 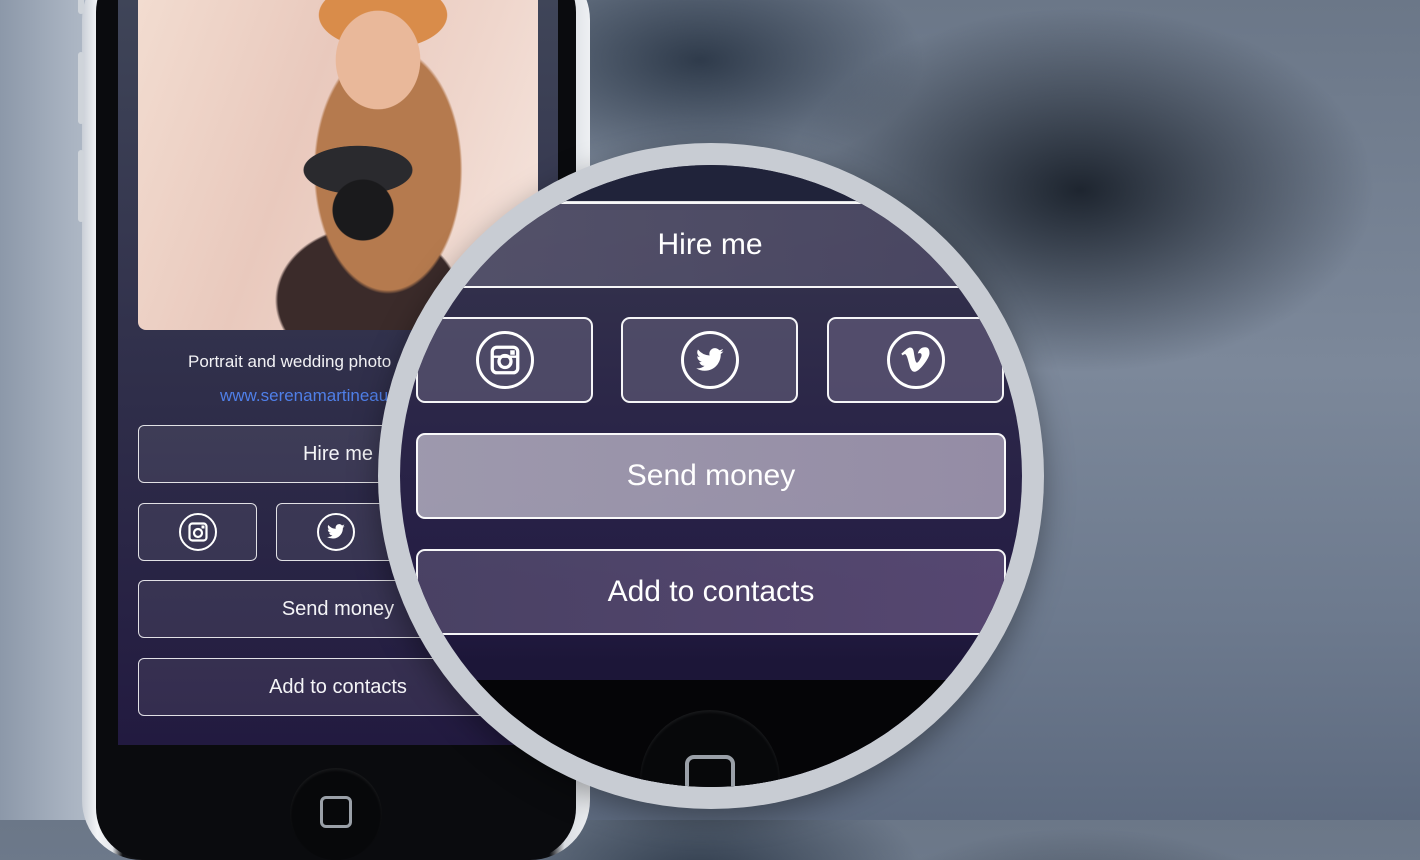 I want to click on add-to-contacts-zoom-button: Add to contacts, so click(x=711, y=592).